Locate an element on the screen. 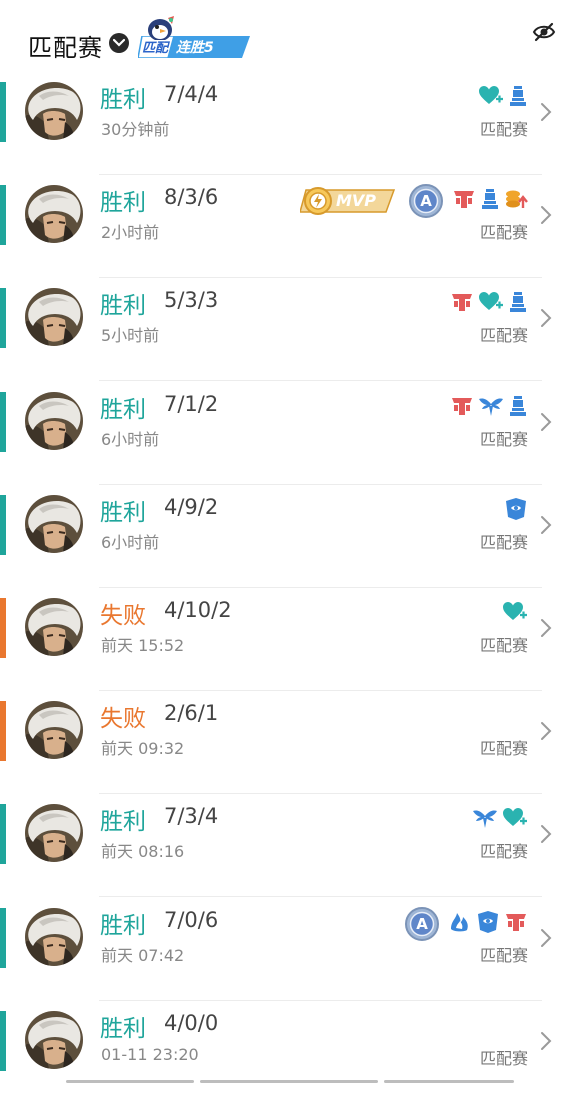  match-row: 胜利 8/3/6 2小时前 MVP A 匹配赛 is located at coordinates (290, 227).